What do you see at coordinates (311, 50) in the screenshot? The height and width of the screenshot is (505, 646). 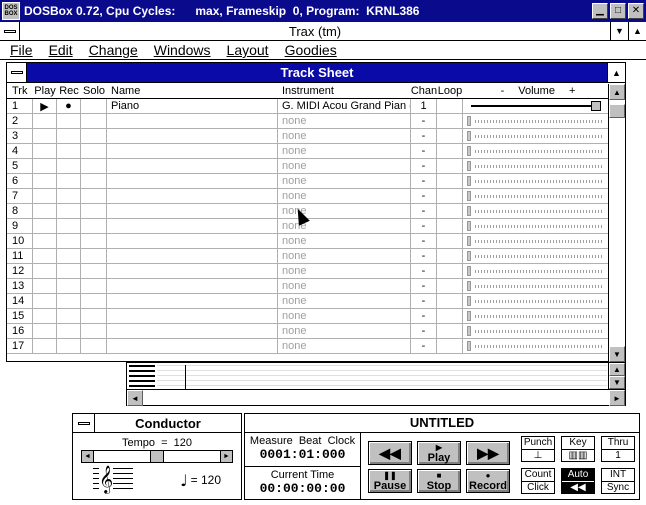 I see `menu-goodies: Goodies` at bounding box center [311, 50].